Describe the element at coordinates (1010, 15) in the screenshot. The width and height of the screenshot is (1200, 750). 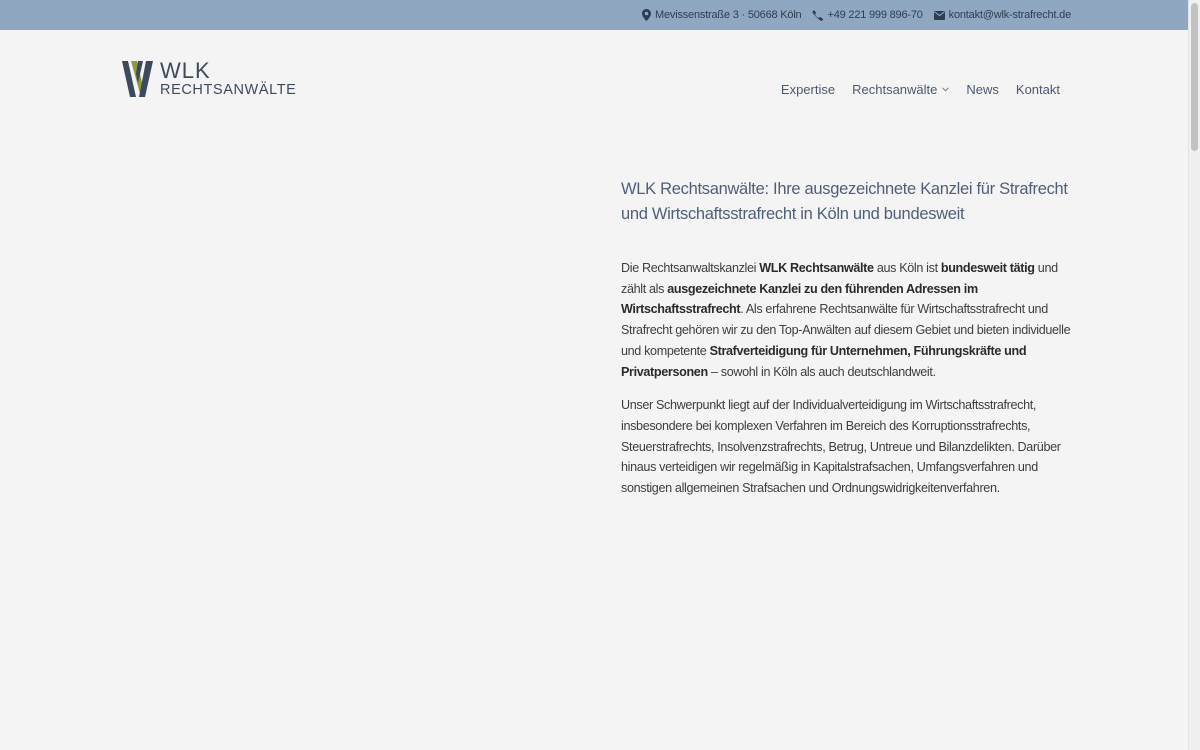
I see `email-text: kontakt@wlk-strafrecht.de` at that location.